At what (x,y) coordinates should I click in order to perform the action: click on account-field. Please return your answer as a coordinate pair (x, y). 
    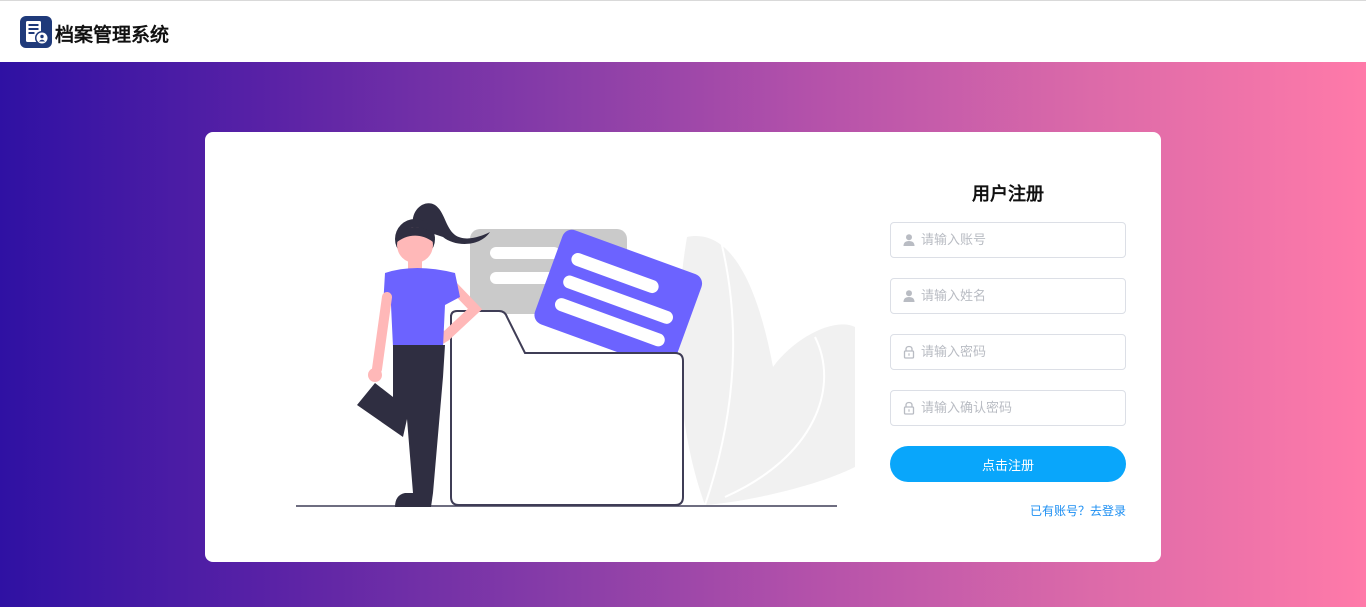
    Looking at the image, I should click on (1008, 240).